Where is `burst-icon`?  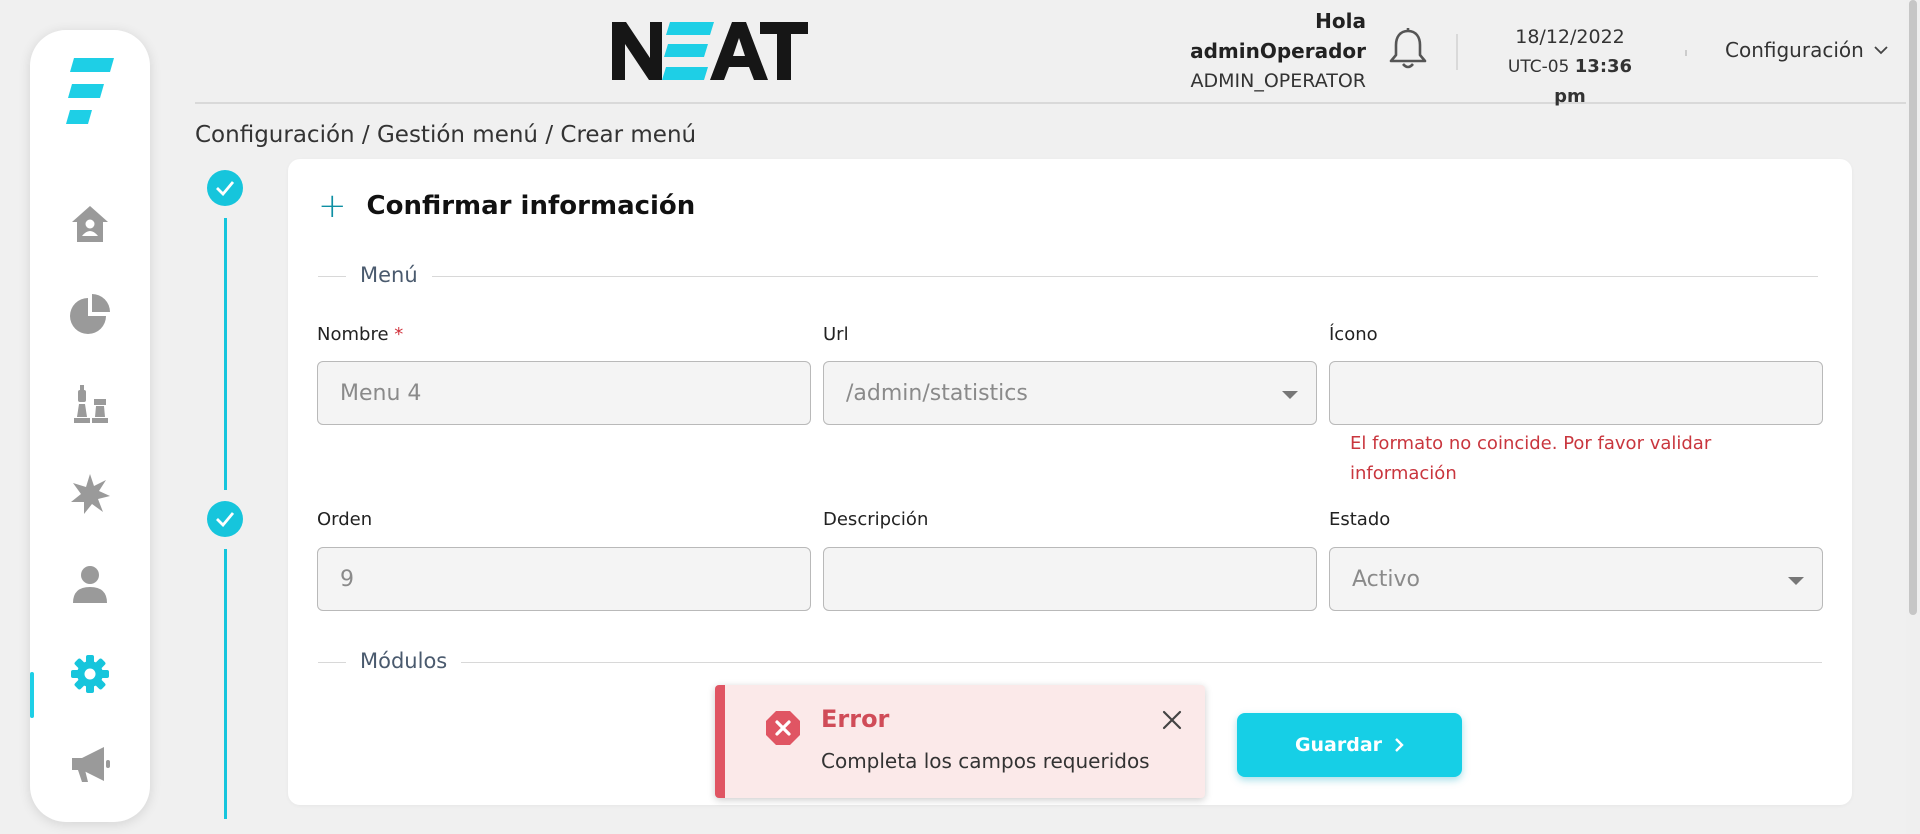
burst-icon is located at coordinates (90, 494).